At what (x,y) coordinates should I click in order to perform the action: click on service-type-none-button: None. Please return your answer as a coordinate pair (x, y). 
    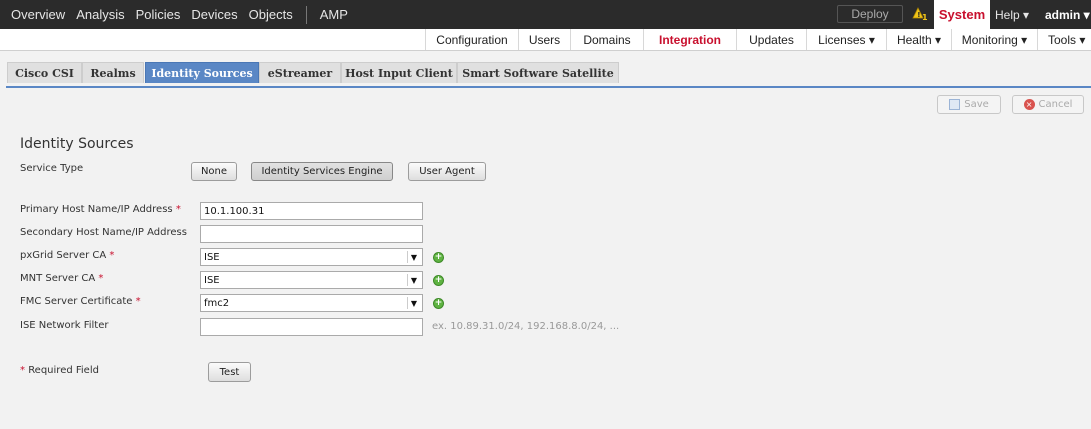
    Looking at the image, I should click on (214, 171).